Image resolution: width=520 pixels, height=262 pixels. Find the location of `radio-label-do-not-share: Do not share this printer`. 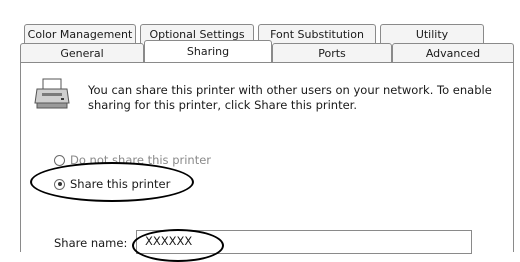

radio-label-do-not-share: Do not share this printer is located at coordinates (141, 160).